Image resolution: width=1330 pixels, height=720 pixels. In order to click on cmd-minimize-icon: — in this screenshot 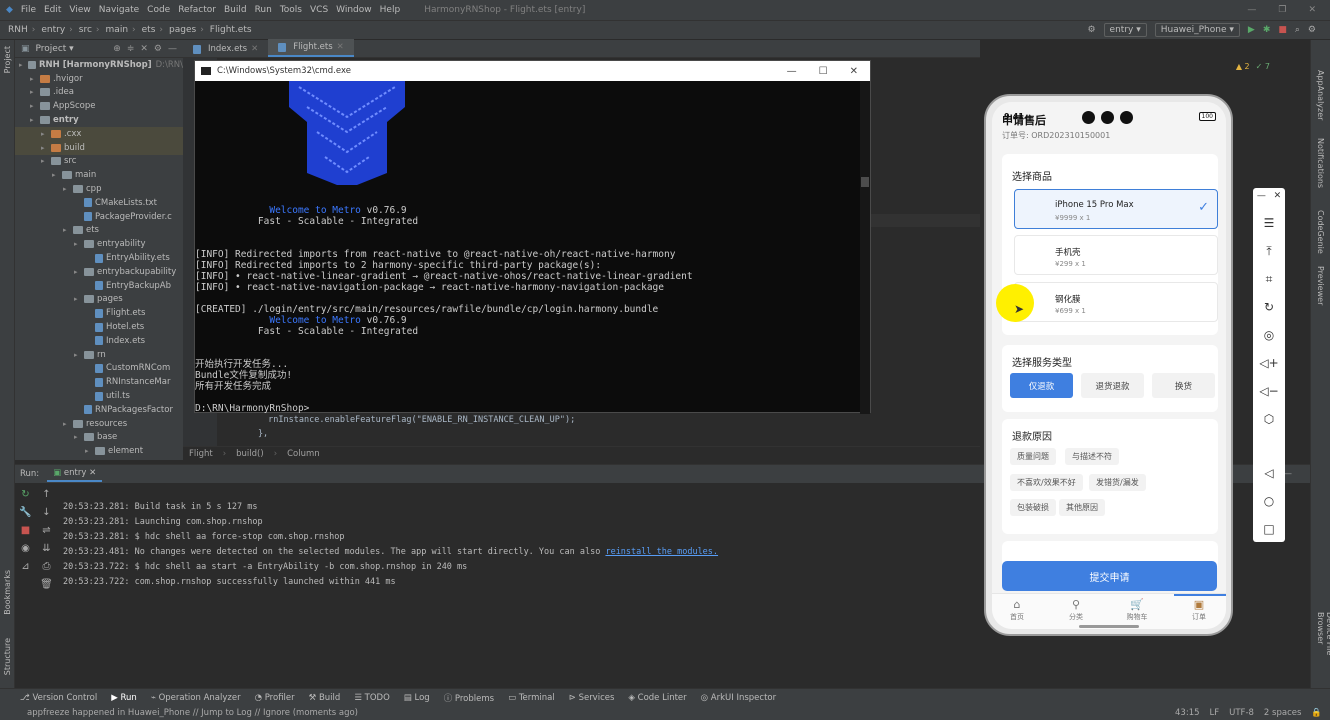, I will do `click(792, 71)`.